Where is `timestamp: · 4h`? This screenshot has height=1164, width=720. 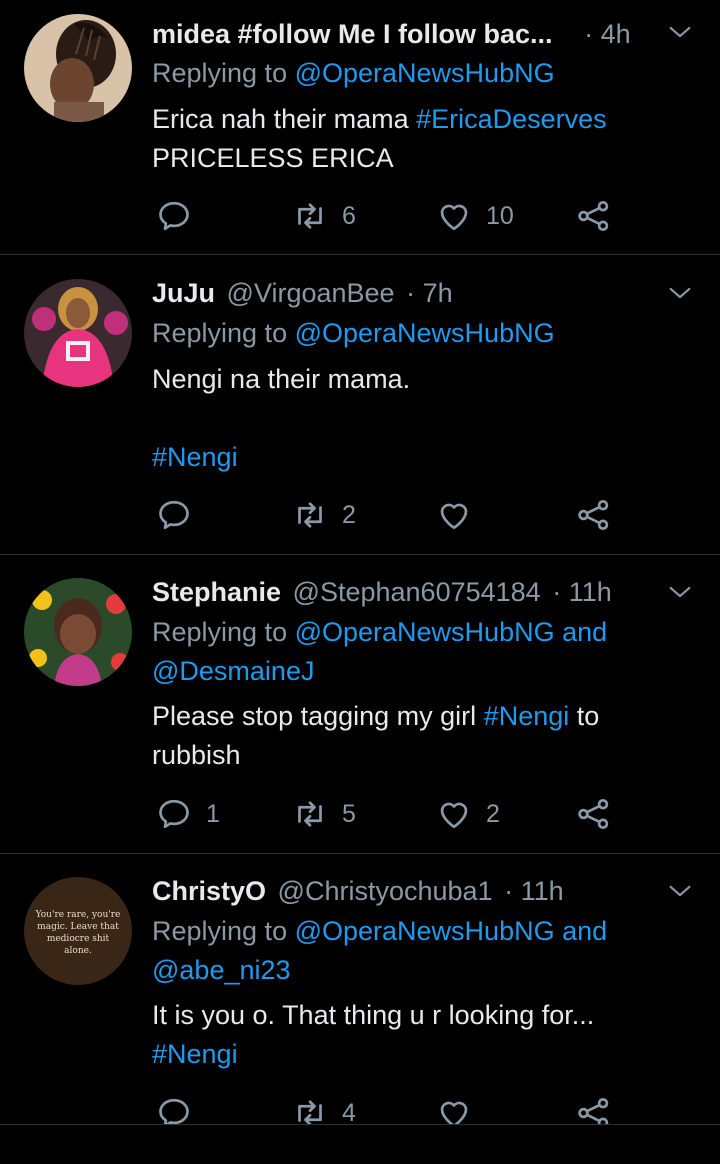 timestamp: · 4h is located at coordinates (607, 34).